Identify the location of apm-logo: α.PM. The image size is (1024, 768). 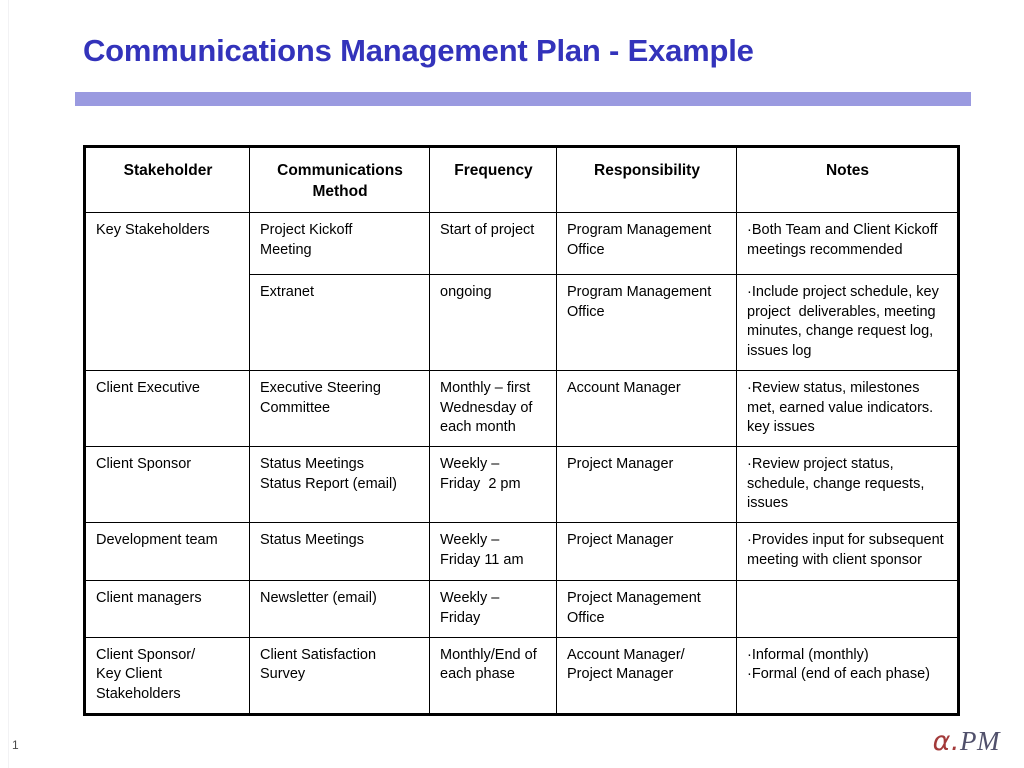
(966, 741).